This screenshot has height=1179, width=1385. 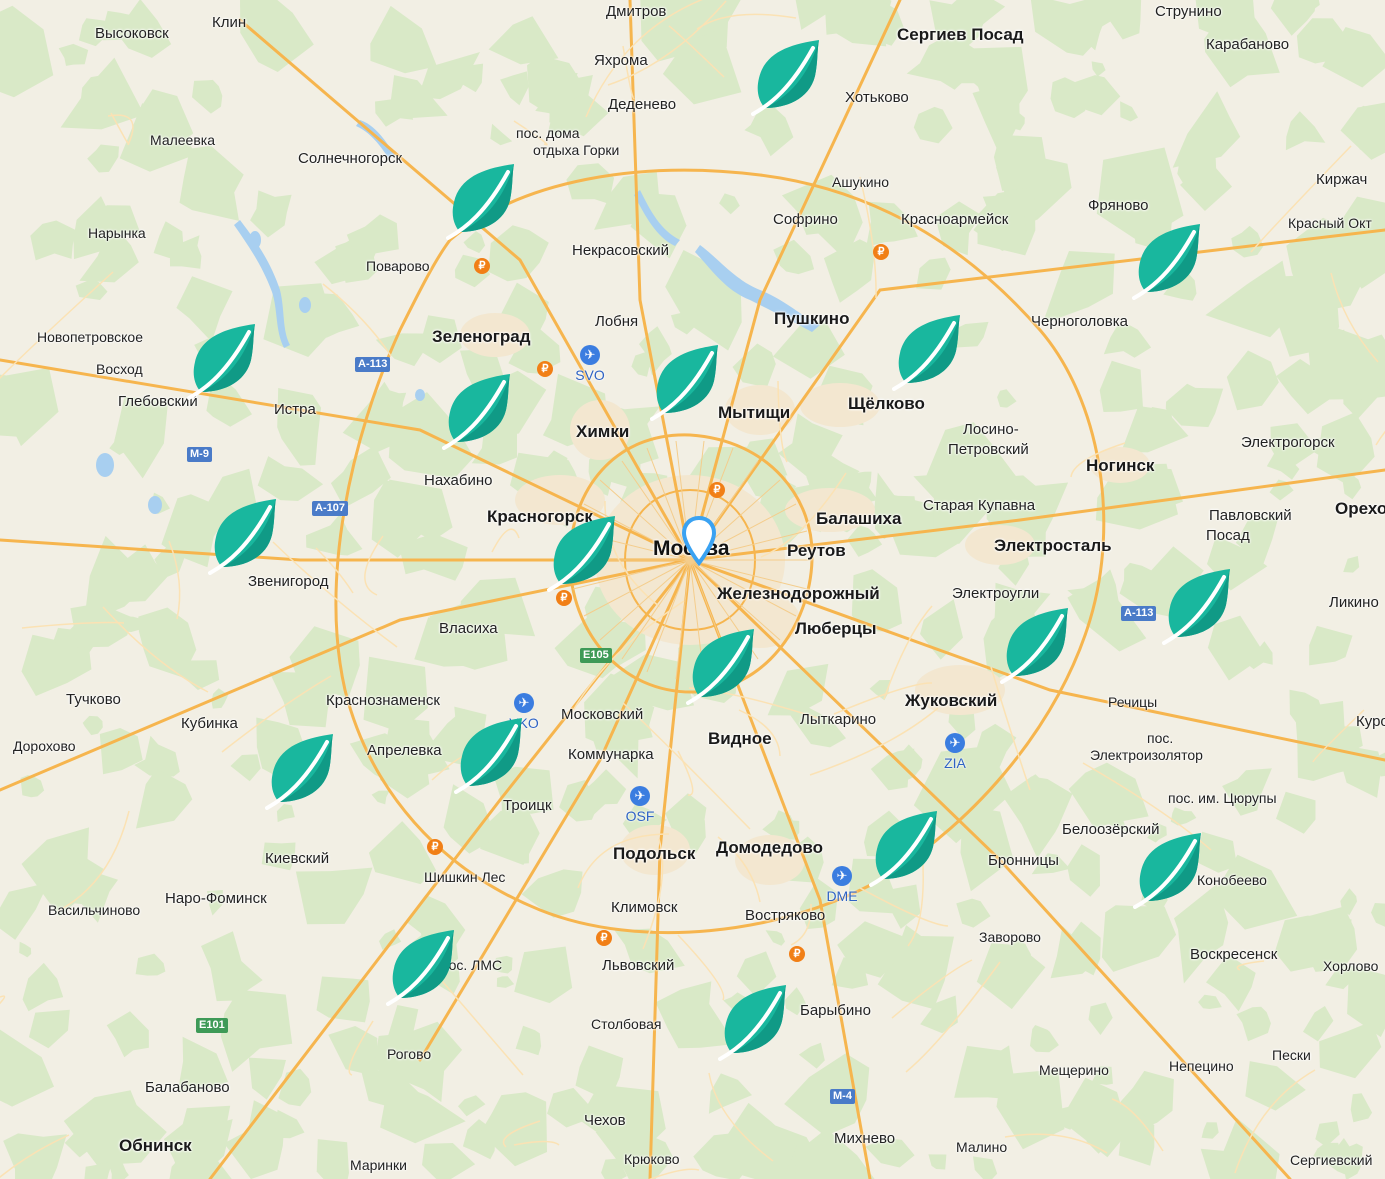 What do you see at coordinates (1079, 321) in the screenshot?
I see `place-label: Черноголовка` at bounding box center [1079, 321].